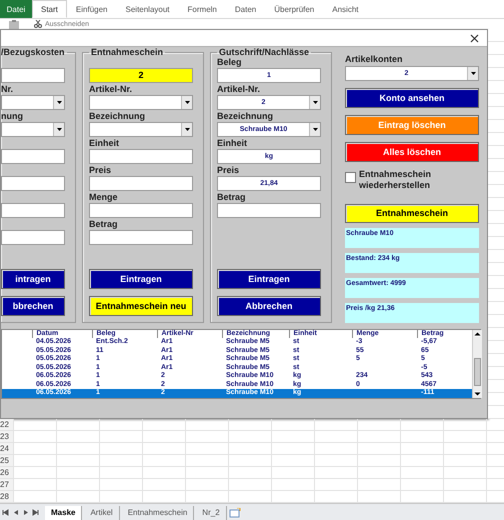  Describe the element at coordinates (6, 496) in the screenshot. I see `row-number: 28` at that location.